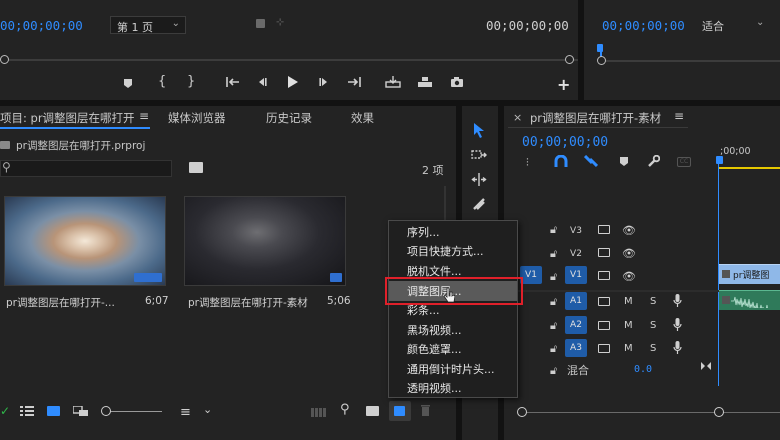  What do you see at coordinates (576, 254) in the screenshot?
I see `track-label-v2: V2` at bounding box center [576, 254].